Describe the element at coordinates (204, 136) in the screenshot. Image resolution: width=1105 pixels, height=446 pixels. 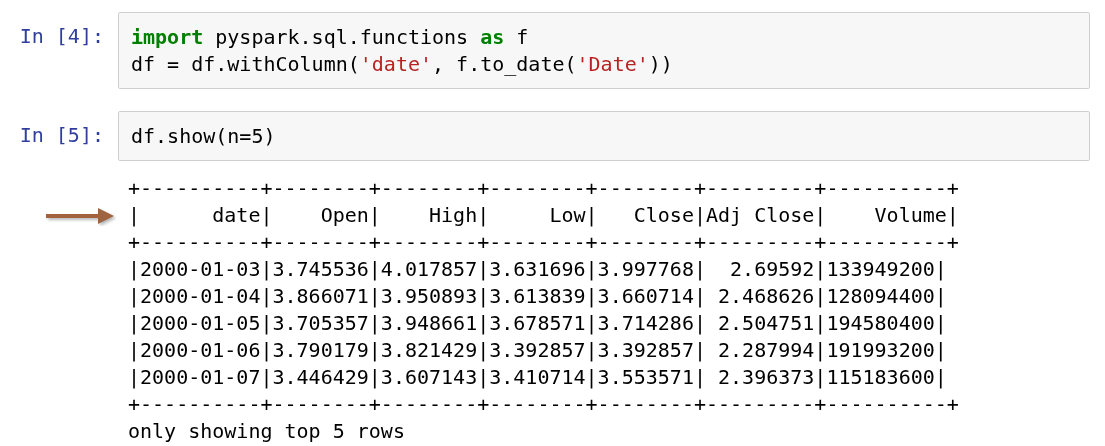
I see `code-line: df.show(n=5)` at that location.